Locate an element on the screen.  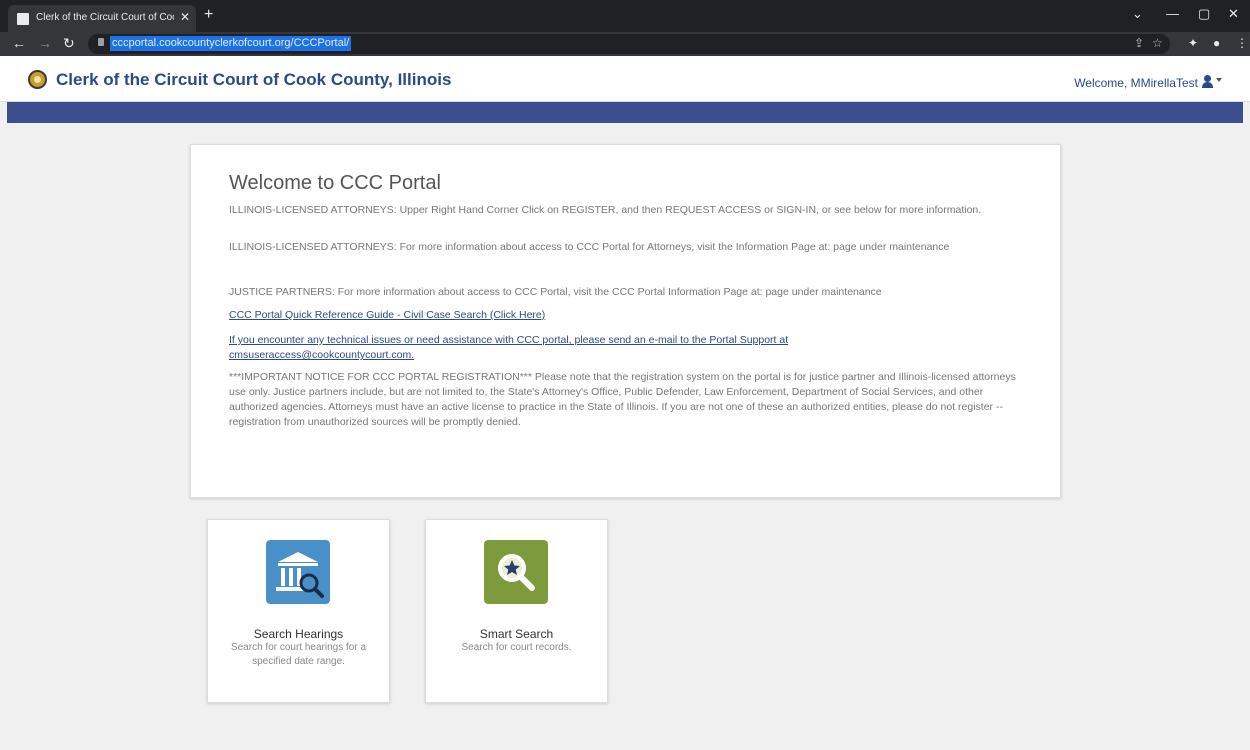
lock-icon is located at coordinates (101, 42).